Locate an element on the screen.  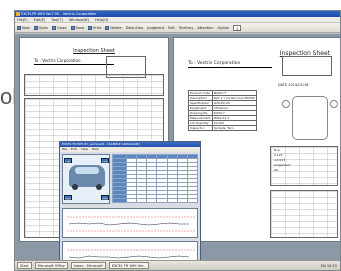
measurement-data-table is located at coordinates (155, 178).